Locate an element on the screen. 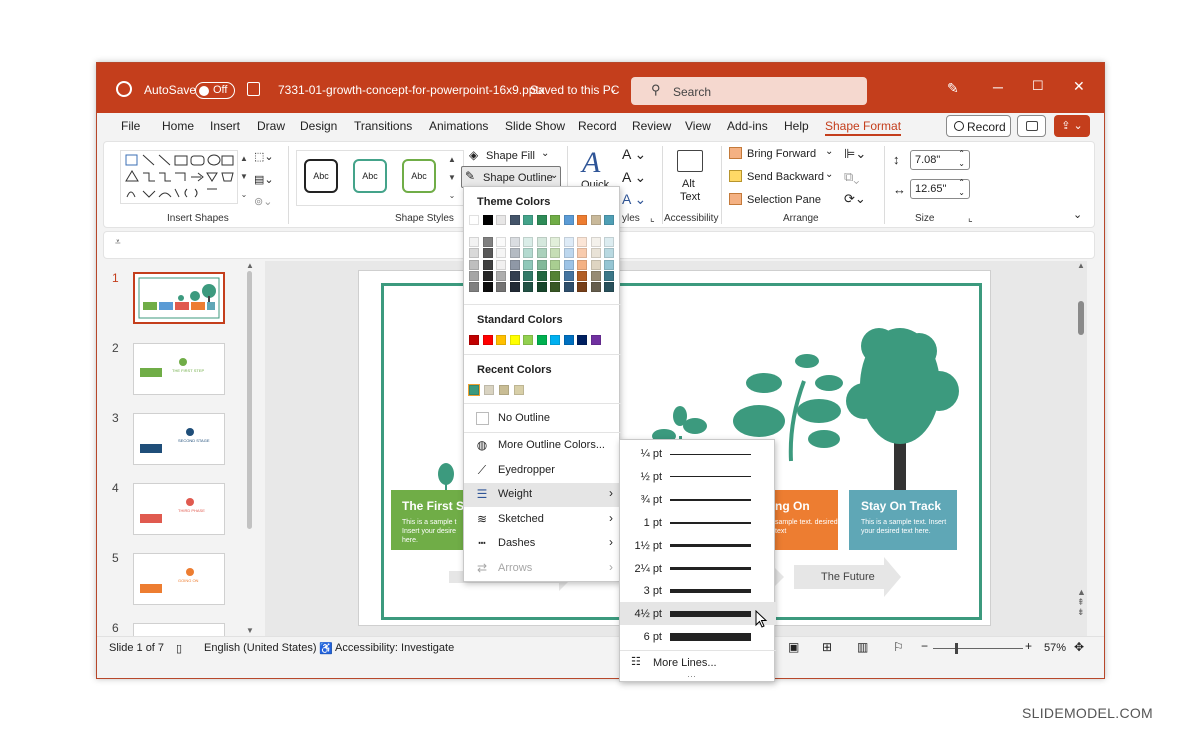 The image size is (1200, 743). tab-review: Review is located at coordinates (651, 126).